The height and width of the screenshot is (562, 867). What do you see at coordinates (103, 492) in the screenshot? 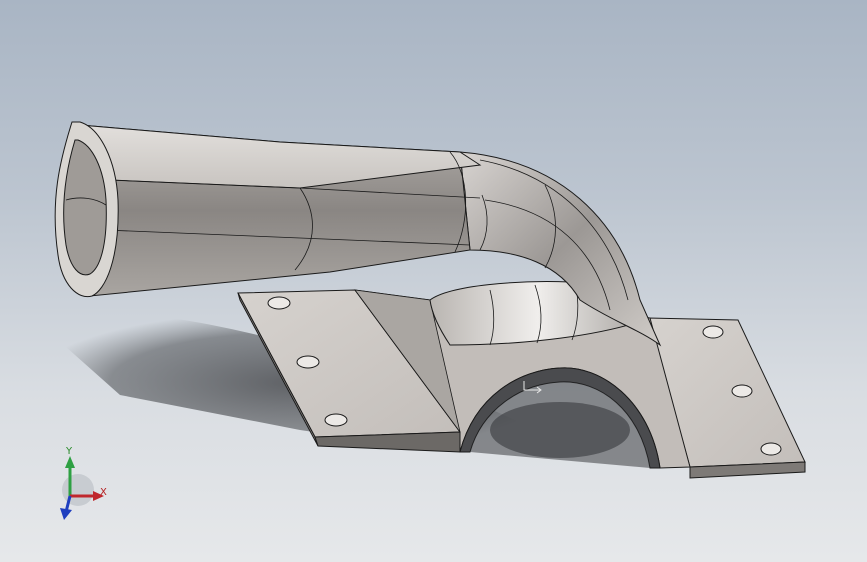
I see `triad-x-label: X` at bounding box center [103, 492].